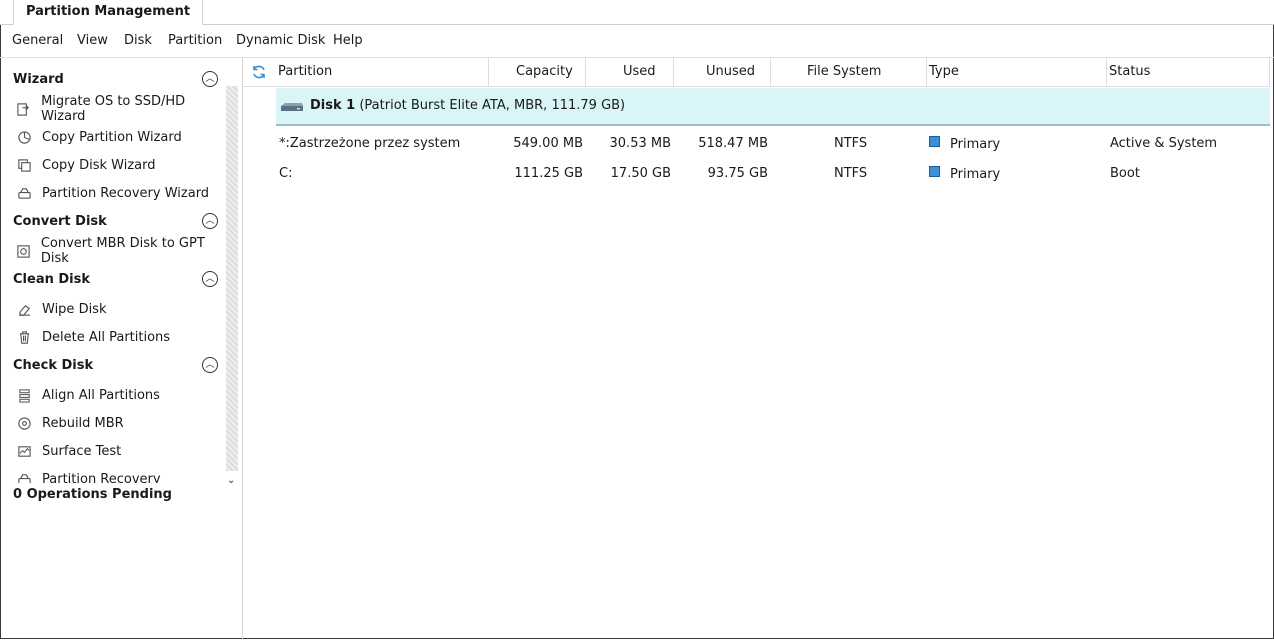 The image size is (1274, 640). Describe the element at coordinates (112, 137) in the screenshot. I see `sidebar-item-label: Copy Partition Wizard` at that location.